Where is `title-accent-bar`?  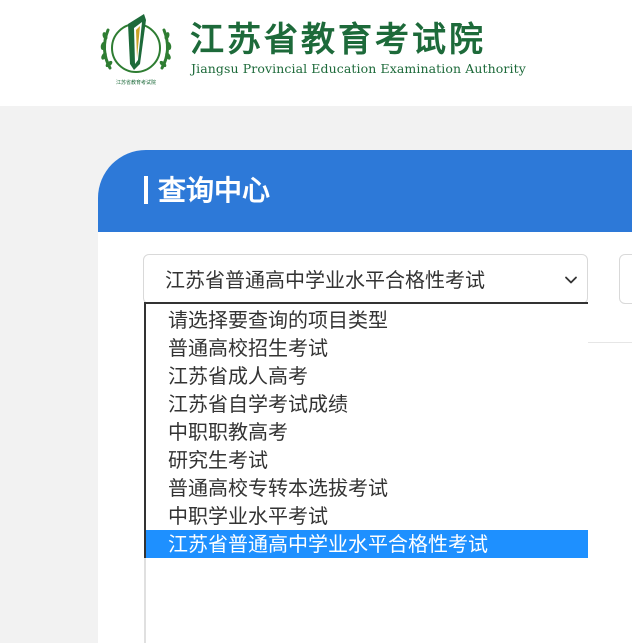 title-accent-bar is located at coordinates (146, 190).